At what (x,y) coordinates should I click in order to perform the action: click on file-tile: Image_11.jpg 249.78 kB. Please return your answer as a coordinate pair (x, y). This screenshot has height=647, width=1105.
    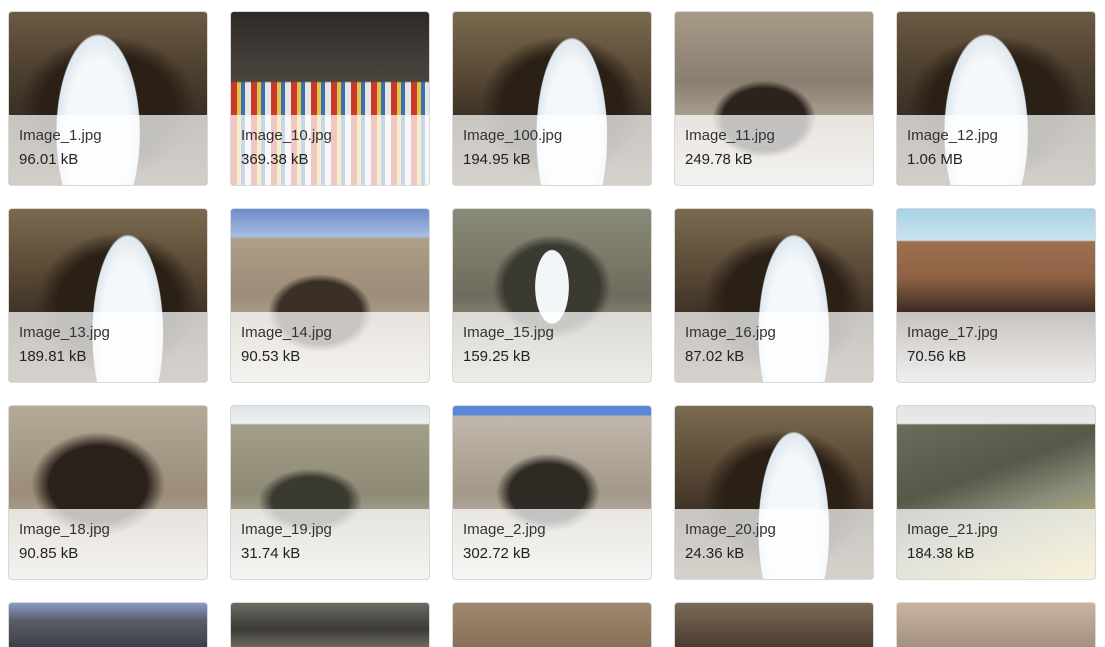
    Looking at the image, I should click on (774, 98).